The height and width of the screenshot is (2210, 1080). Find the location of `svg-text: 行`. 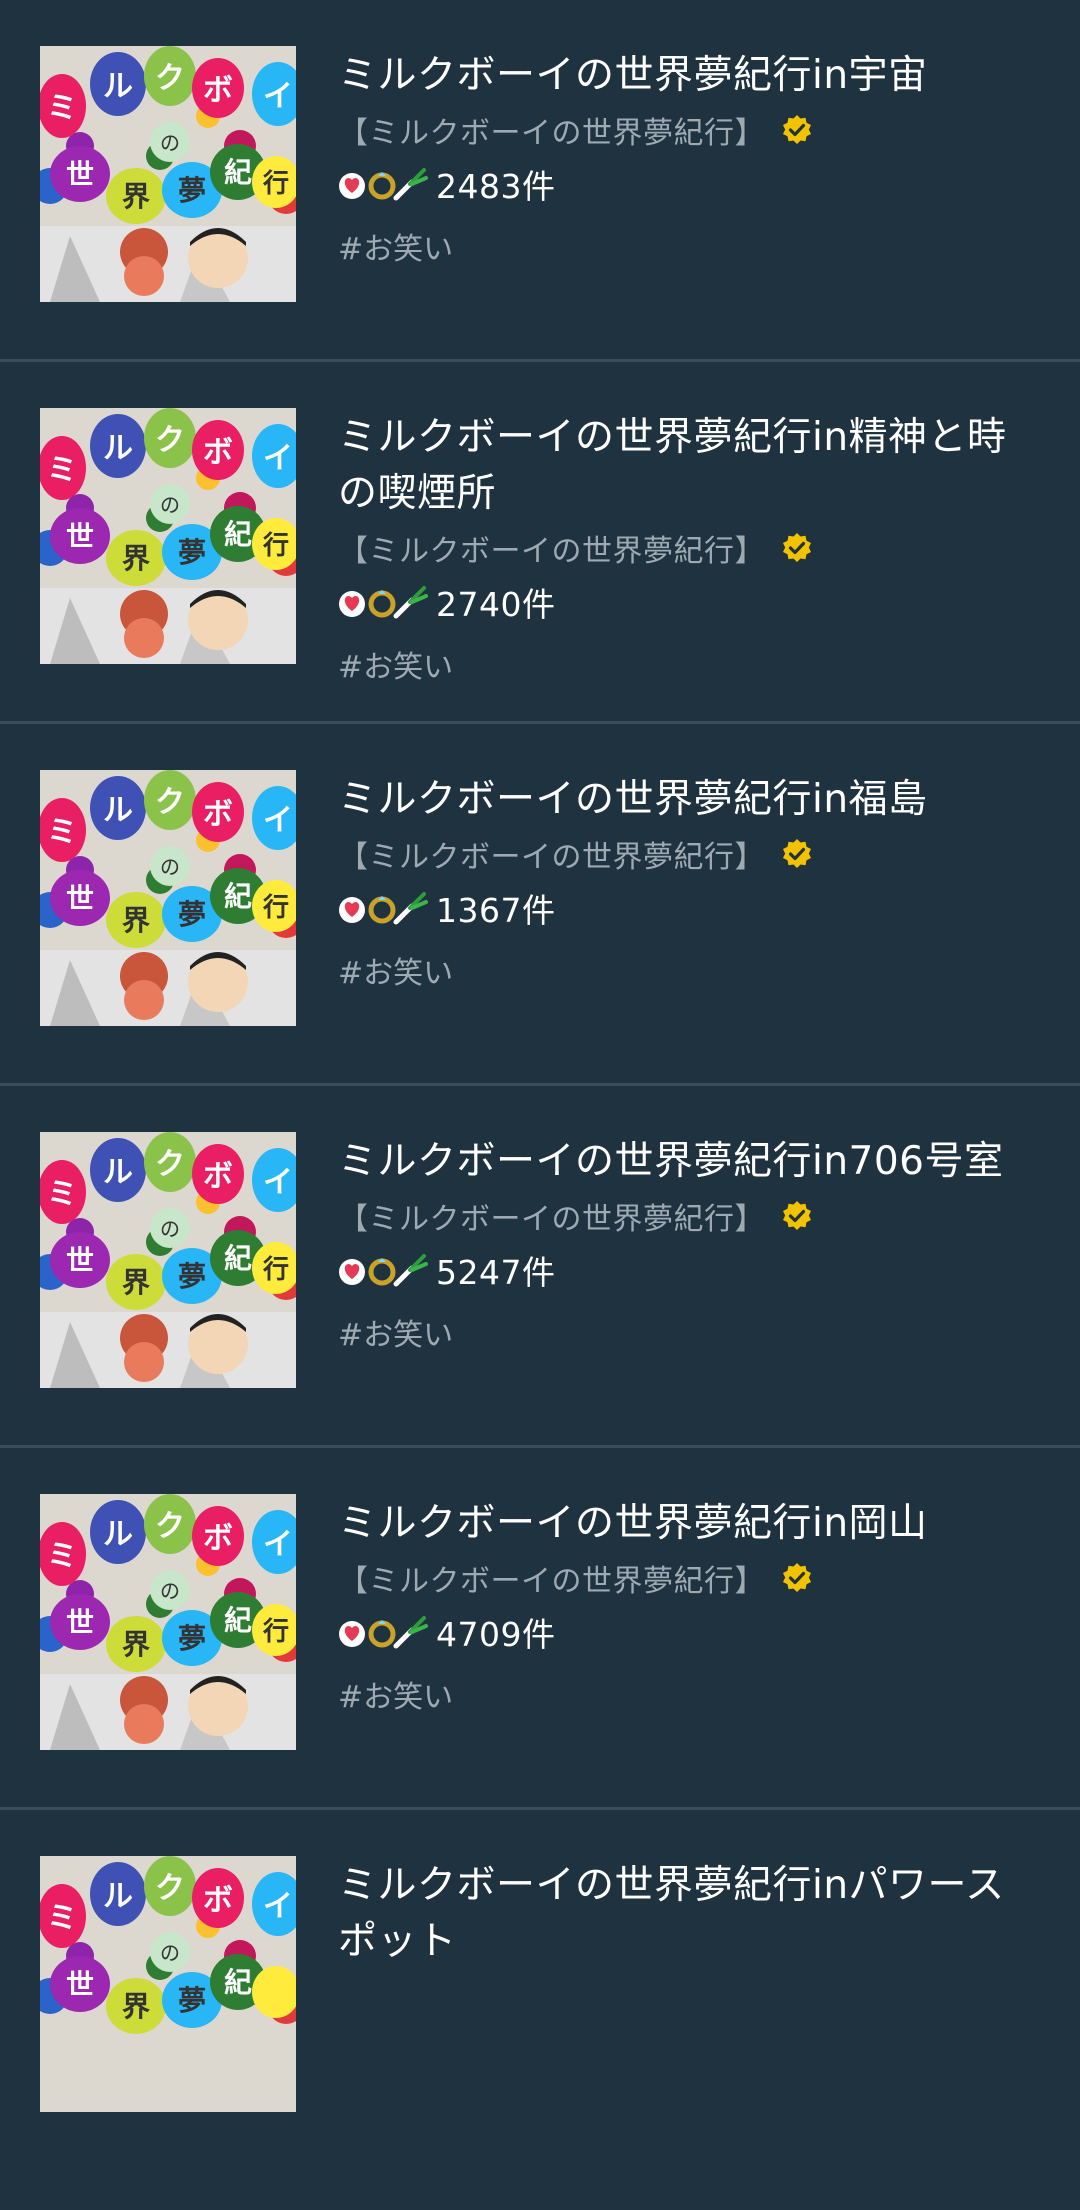

svg-text: 行 is located at coordinates (275, 183).